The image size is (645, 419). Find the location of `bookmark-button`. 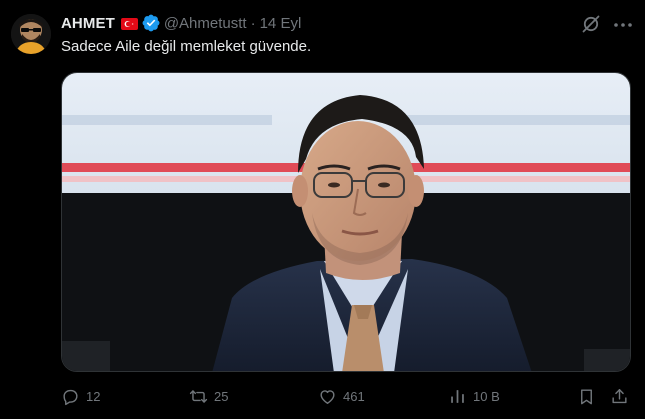

bookmark-button is located at coordinates (586, 396).